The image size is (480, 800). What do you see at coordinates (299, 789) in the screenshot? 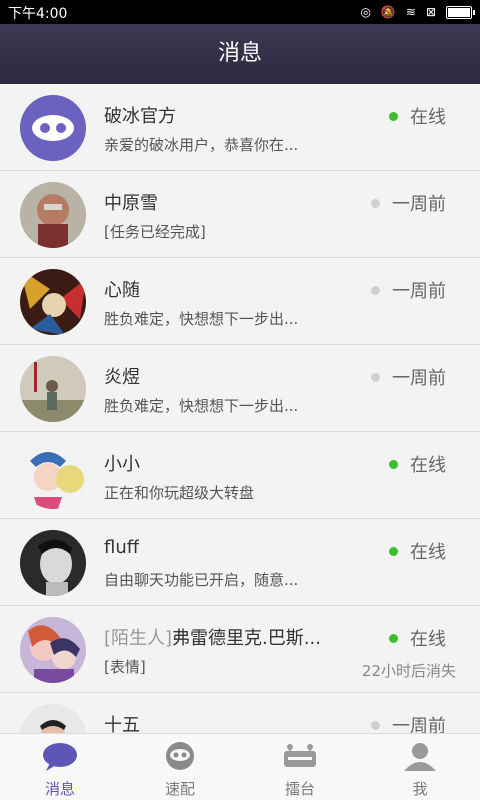
I see `tab-label: 擂台` at bounding box center [299, 789].